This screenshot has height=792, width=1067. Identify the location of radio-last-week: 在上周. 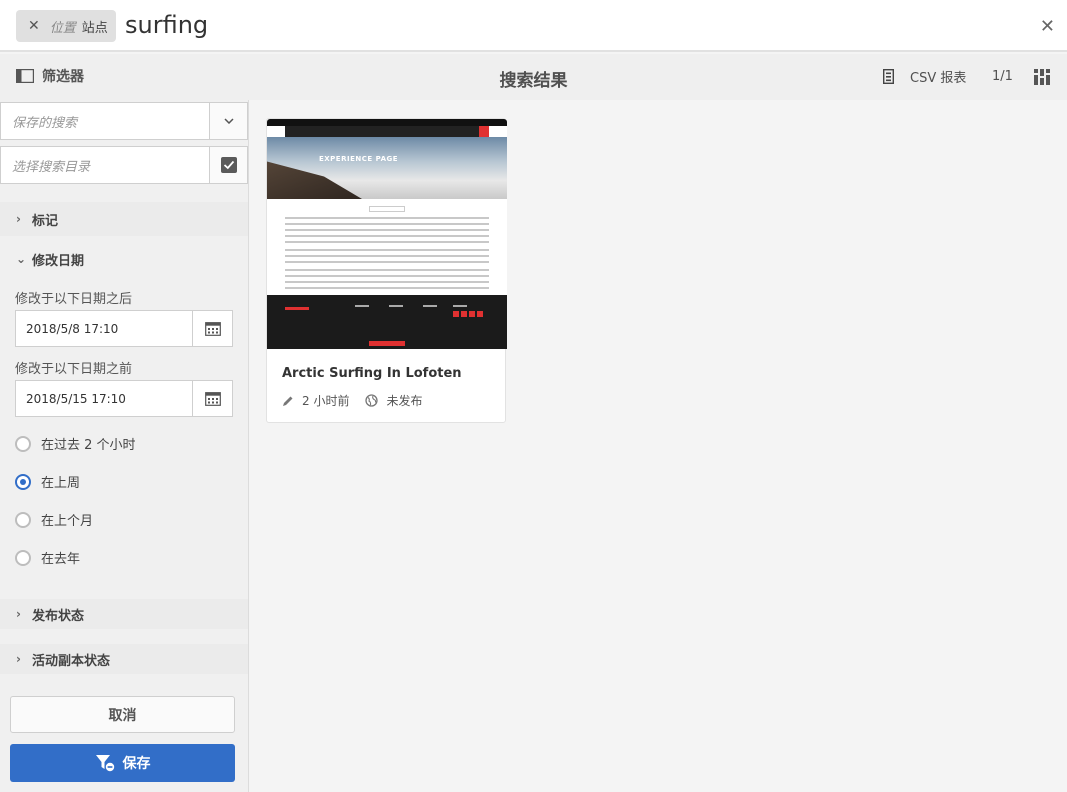
(47, 481).